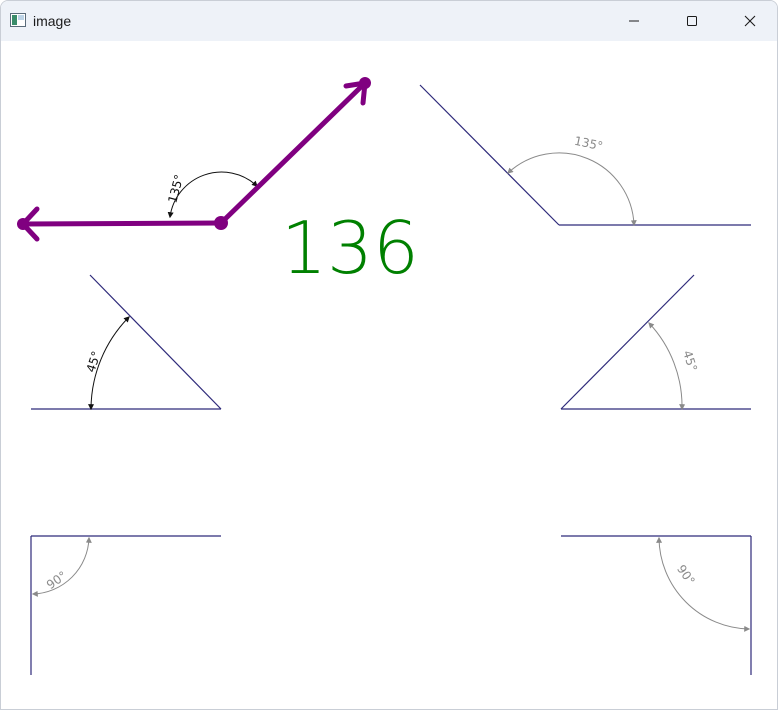  I want to click on image-viewer-icon, so click(18, 20).